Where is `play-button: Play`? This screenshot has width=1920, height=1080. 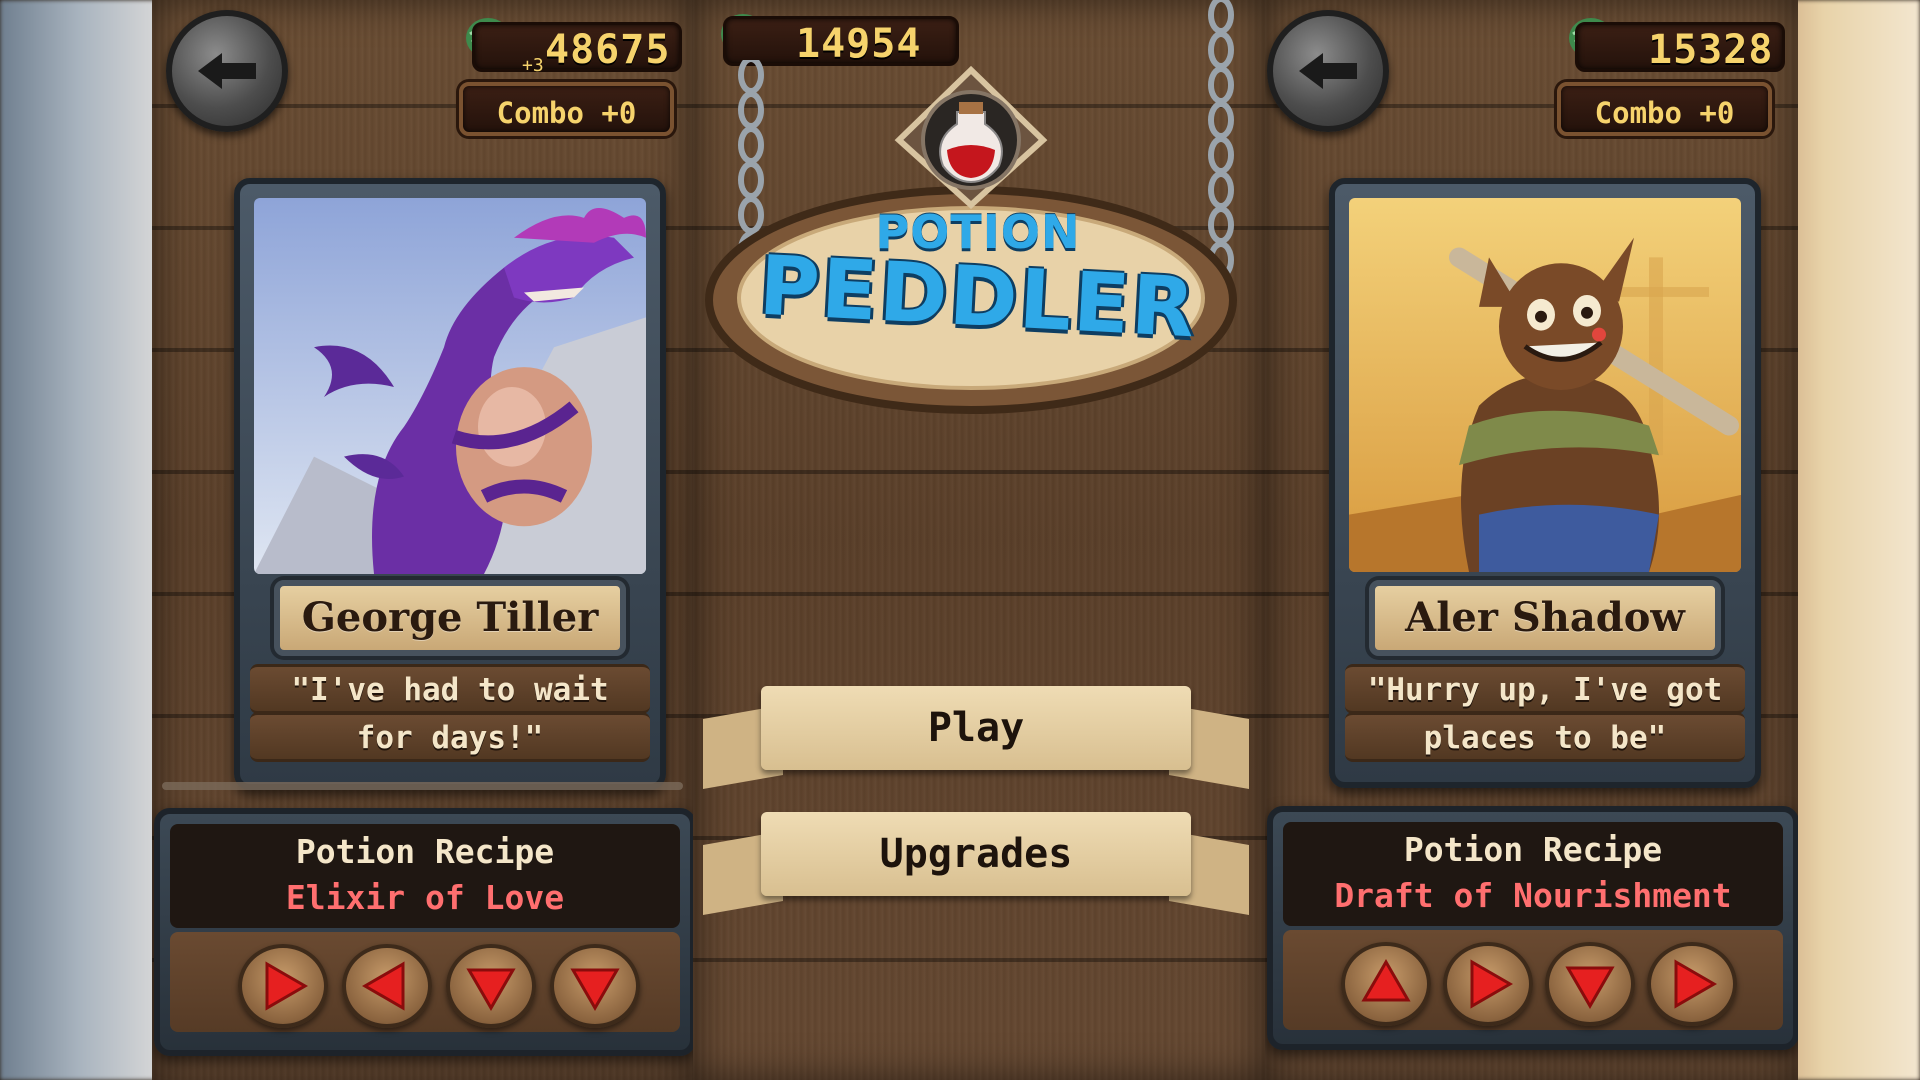 play-button: Play is located at coordinates (976, 738).